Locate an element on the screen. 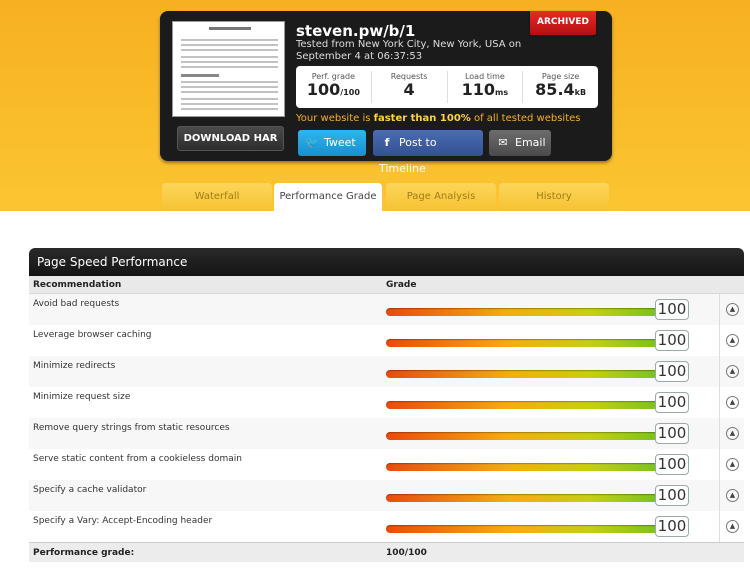  metric-load-time: Load time 110ms is located at coordinates (486, 87).